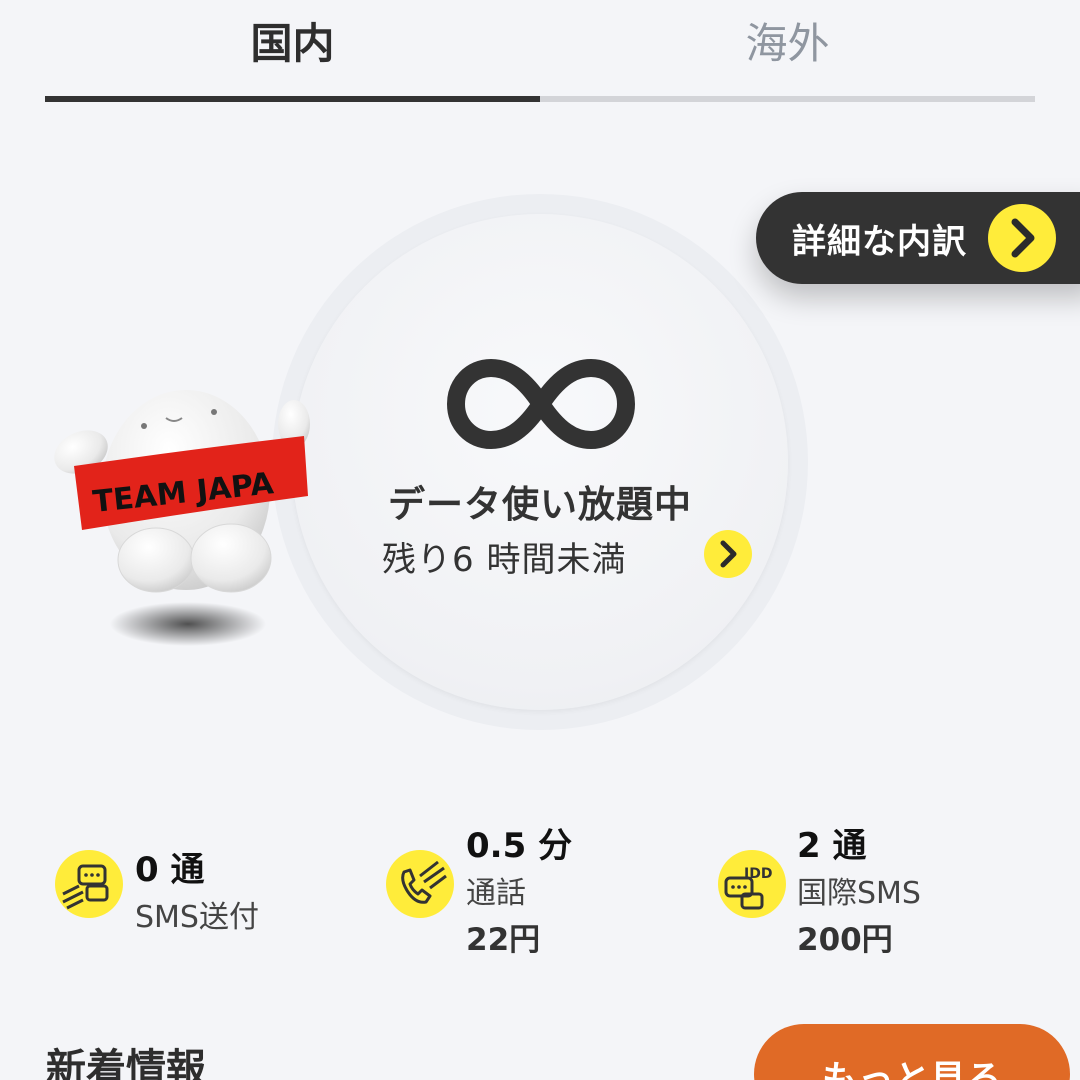 Image resolution: width=1080 pixels, height=1080 pixels. Describe the element at coordinates (859, 893) in the screenshot. I see `intl-sms-label: 国際SMS` at that location.